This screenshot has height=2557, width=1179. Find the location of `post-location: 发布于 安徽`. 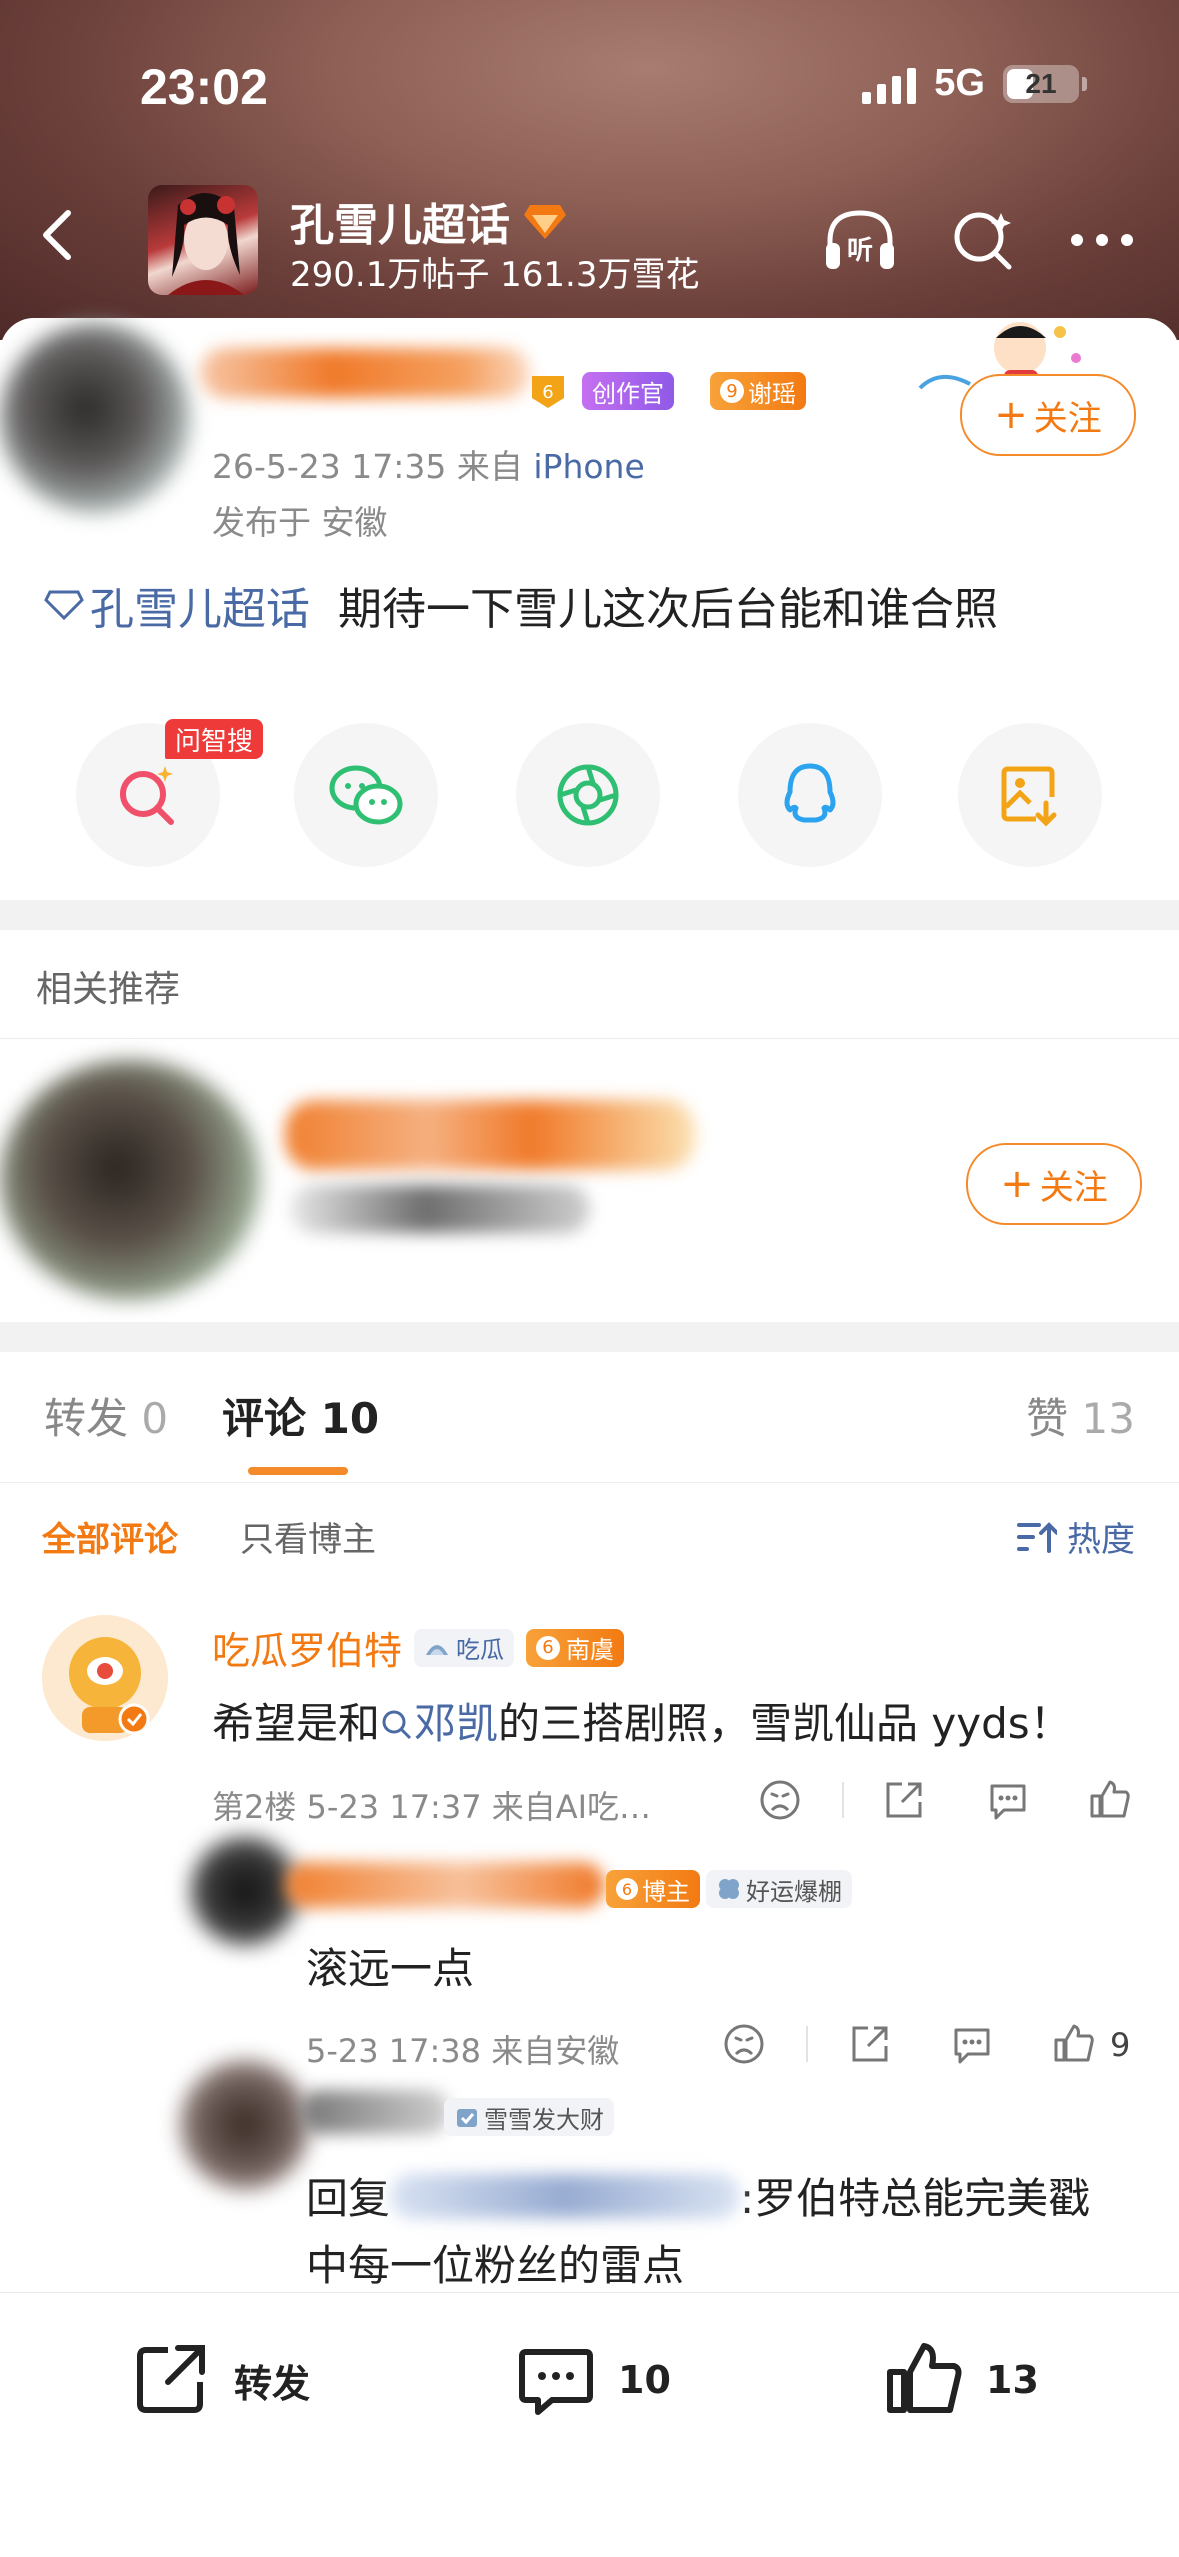

post-location: 发布于 安徽 is located at coordinates (300, 522).